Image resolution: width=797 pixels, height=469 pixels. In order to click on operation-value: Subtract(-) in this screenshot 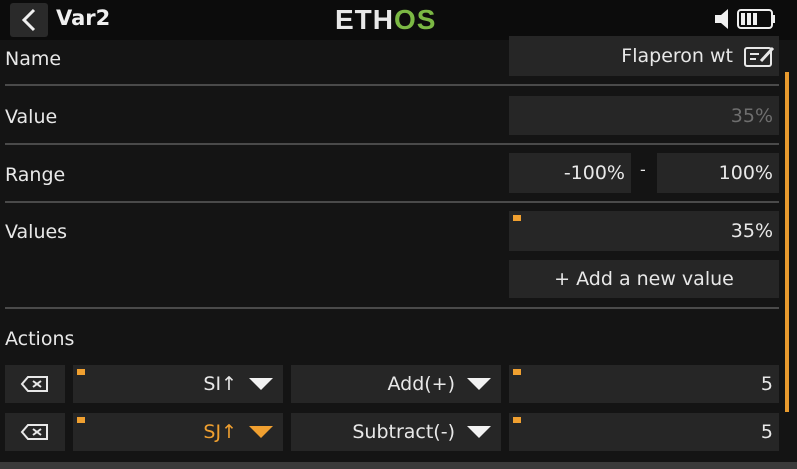, I will do `click(403, 432)`.